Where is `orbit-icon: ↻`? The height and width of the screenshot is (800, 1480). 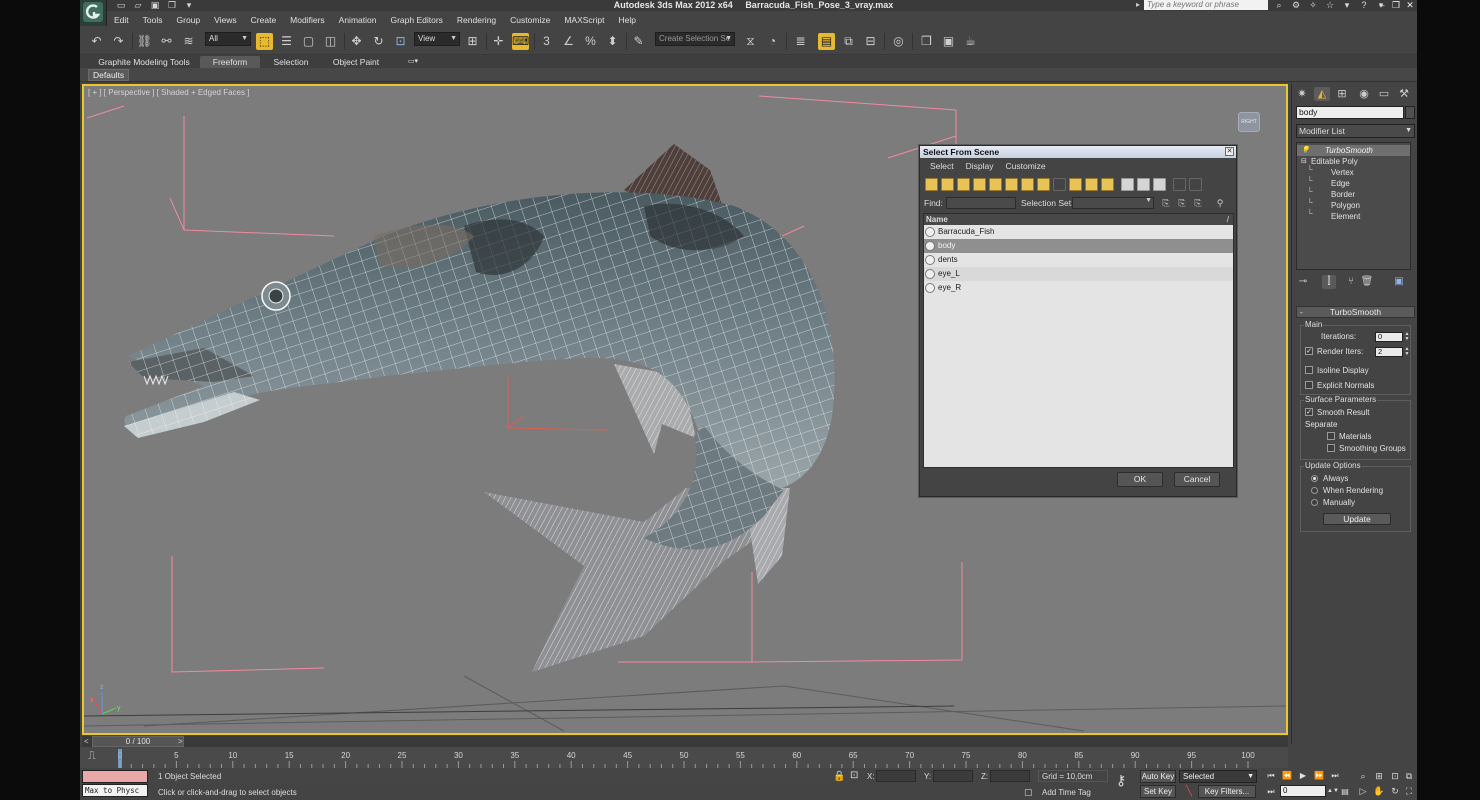
orbit-icon: ↻ is located at coordinates (1395, 791).